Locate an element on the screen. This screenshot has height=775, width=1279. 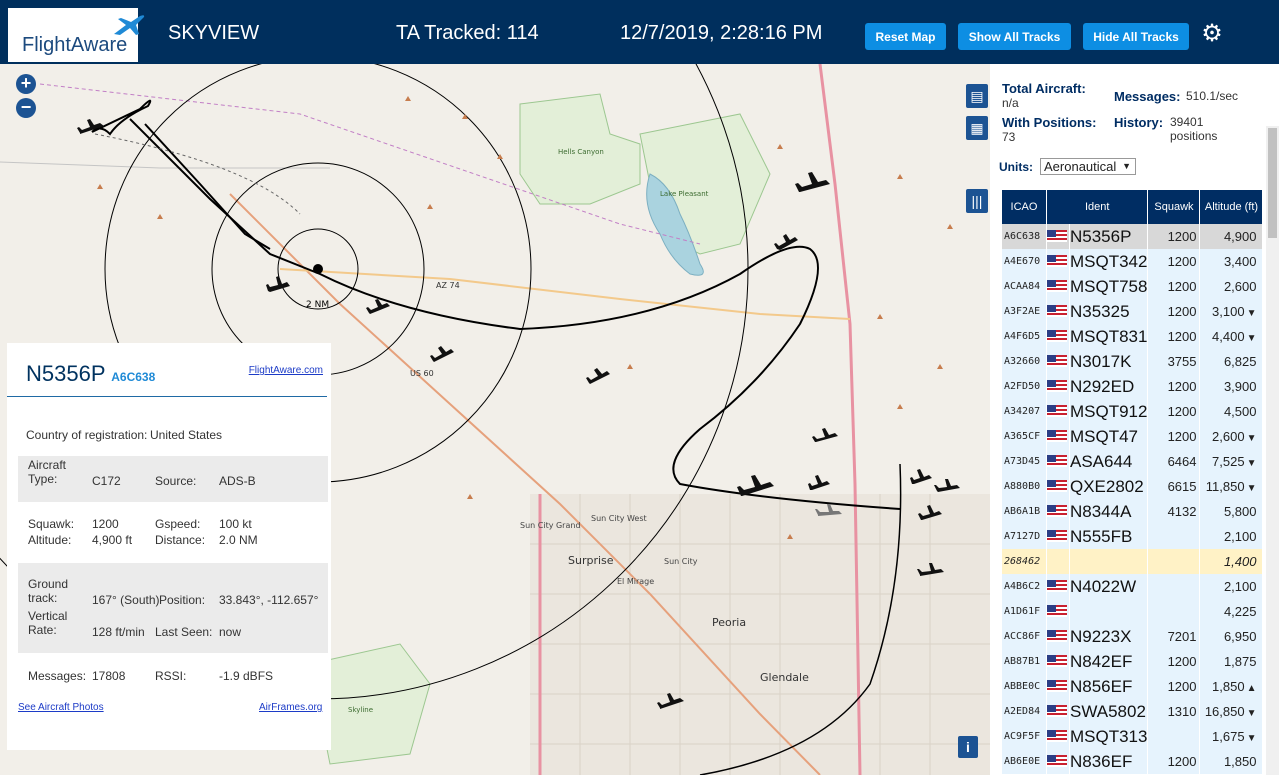
table-row: ACAA84 MSQT758 1200 2,600 is located at coordinates (1132, 286).